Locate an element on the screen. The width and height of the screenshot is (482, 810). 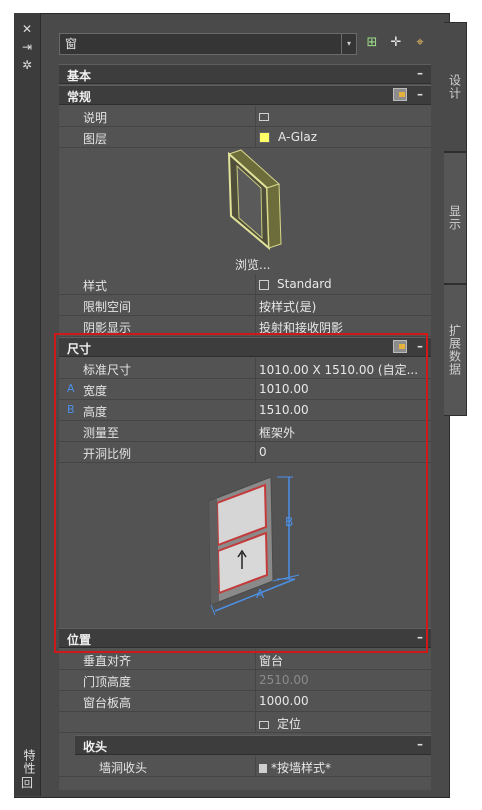
prop-row-width: A 宽度 1010.00 is located at coordinates (245, 389).